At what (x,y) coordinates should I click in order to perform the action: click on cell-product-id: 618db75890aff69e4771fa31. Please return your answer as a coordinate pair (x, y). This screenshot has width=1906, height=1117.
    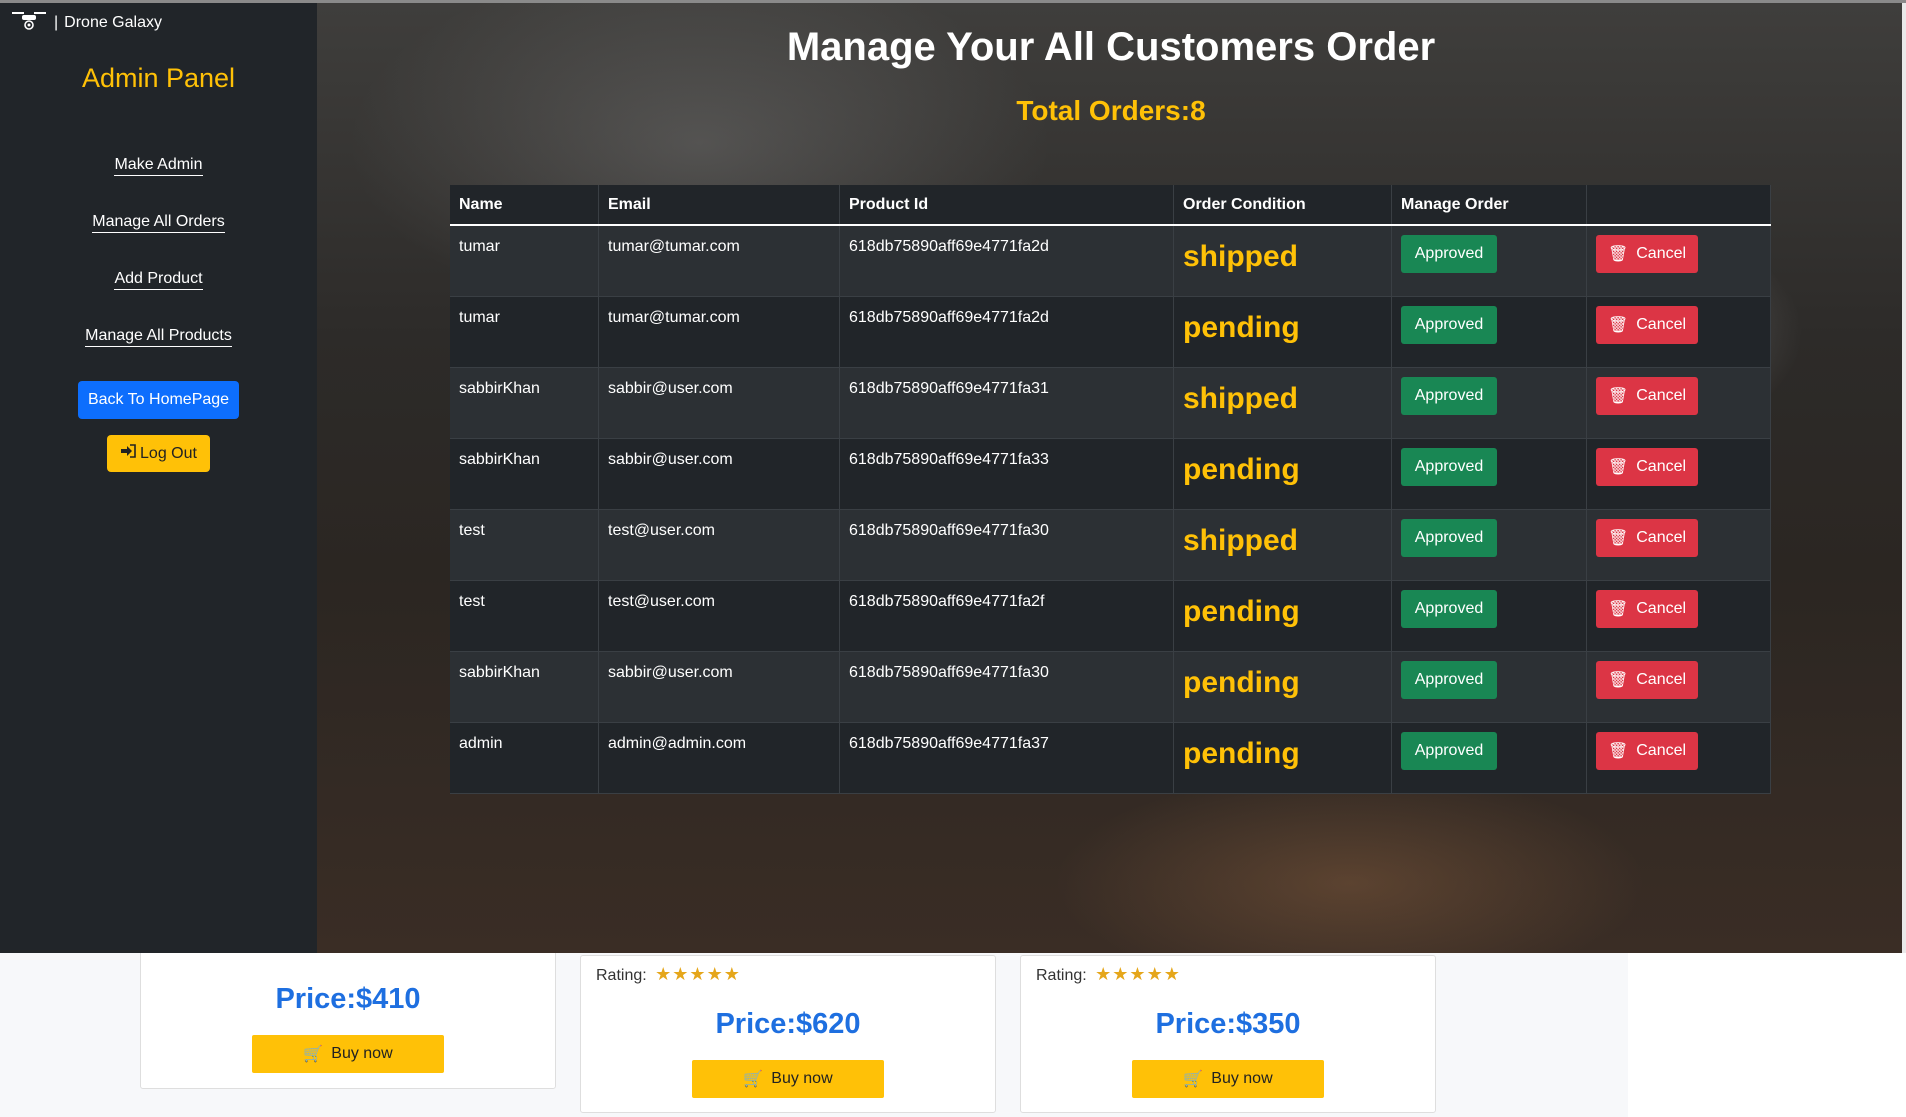
    Looking at the image, I should click on (1006, 403).